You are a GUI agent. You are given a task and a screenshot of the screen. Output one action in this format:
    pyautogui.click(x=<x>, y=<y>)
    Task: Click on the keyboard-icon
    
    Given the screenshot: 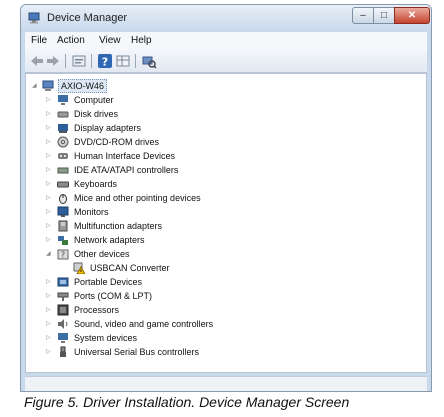 What is the action you would take?
    pyautogui.click(x=63, y=184)
    